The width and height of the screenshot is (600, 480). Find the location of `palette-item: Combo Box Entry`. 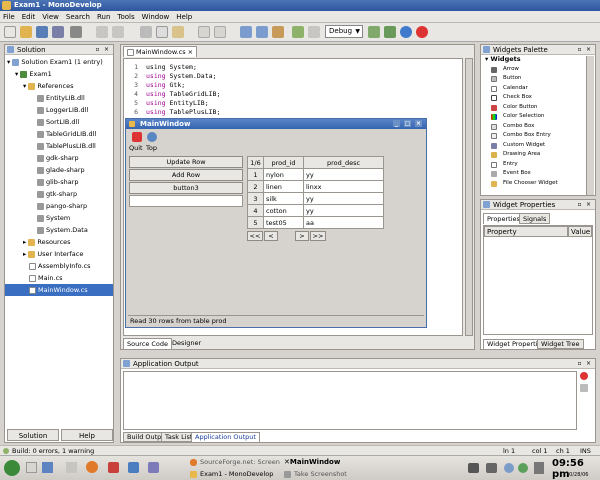

palette-item: Combo Box Entry is located at coordinates (533, 136).